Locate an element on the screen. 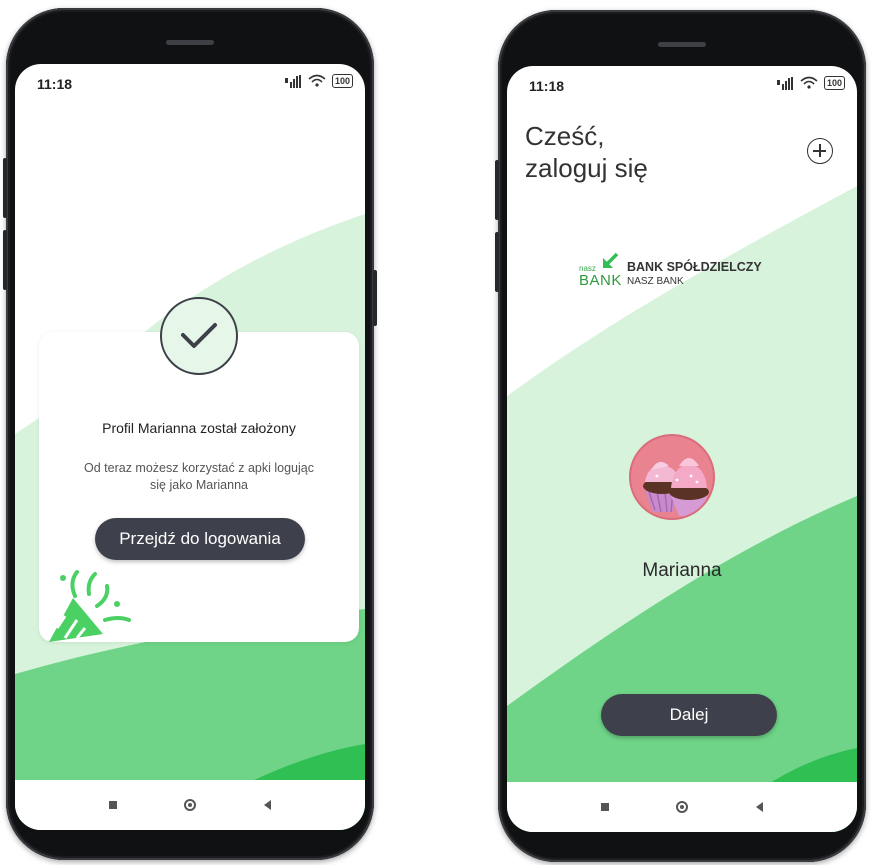  check-circle-icon is located at coordinates (199, 336).